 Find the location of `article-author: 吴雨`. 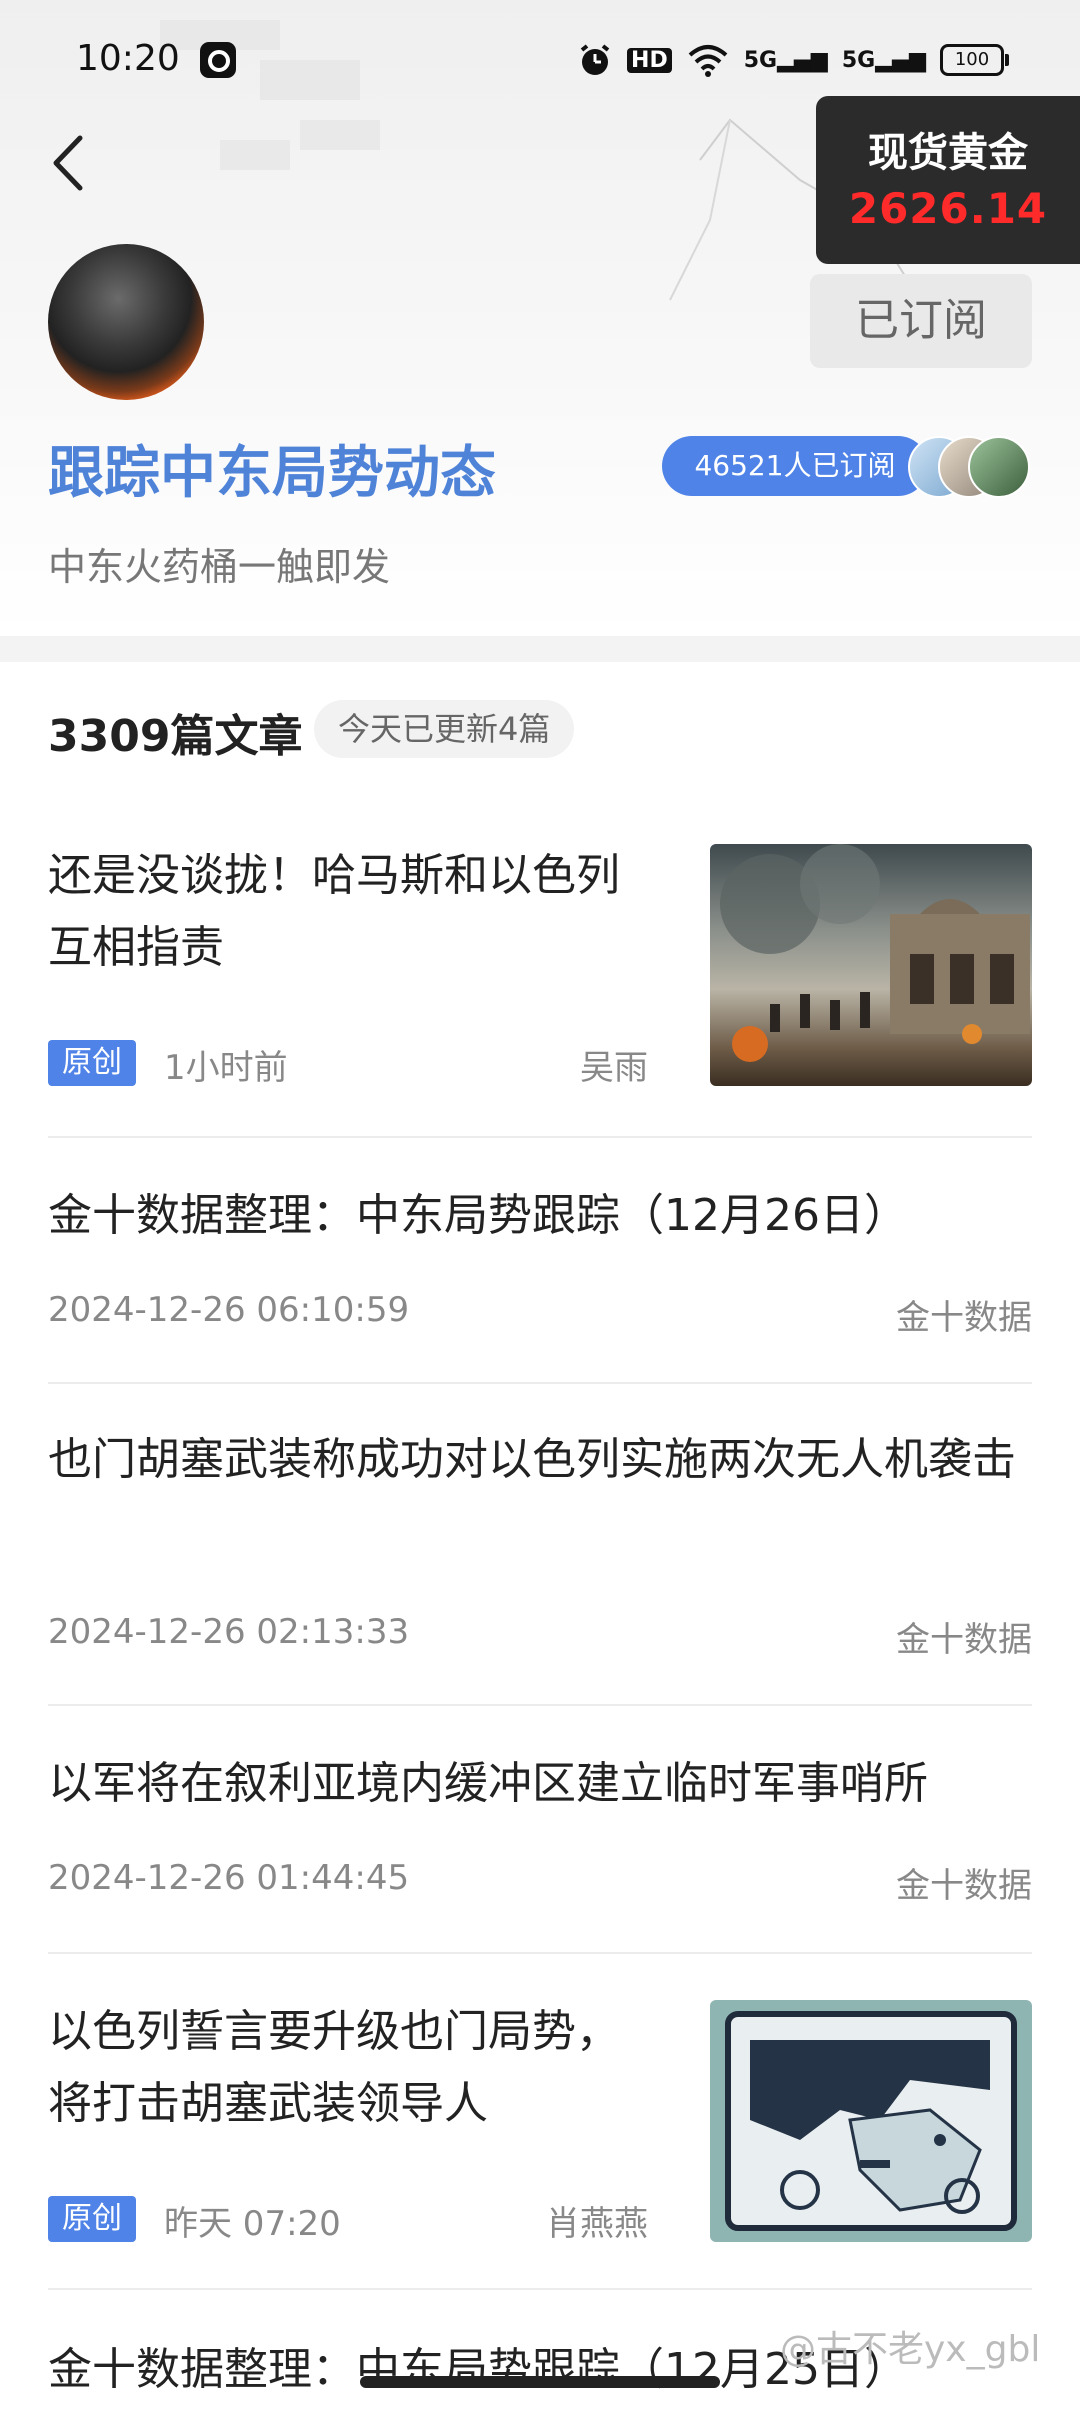

article-author: 吴雨 is located at coordinates (614, 1068).